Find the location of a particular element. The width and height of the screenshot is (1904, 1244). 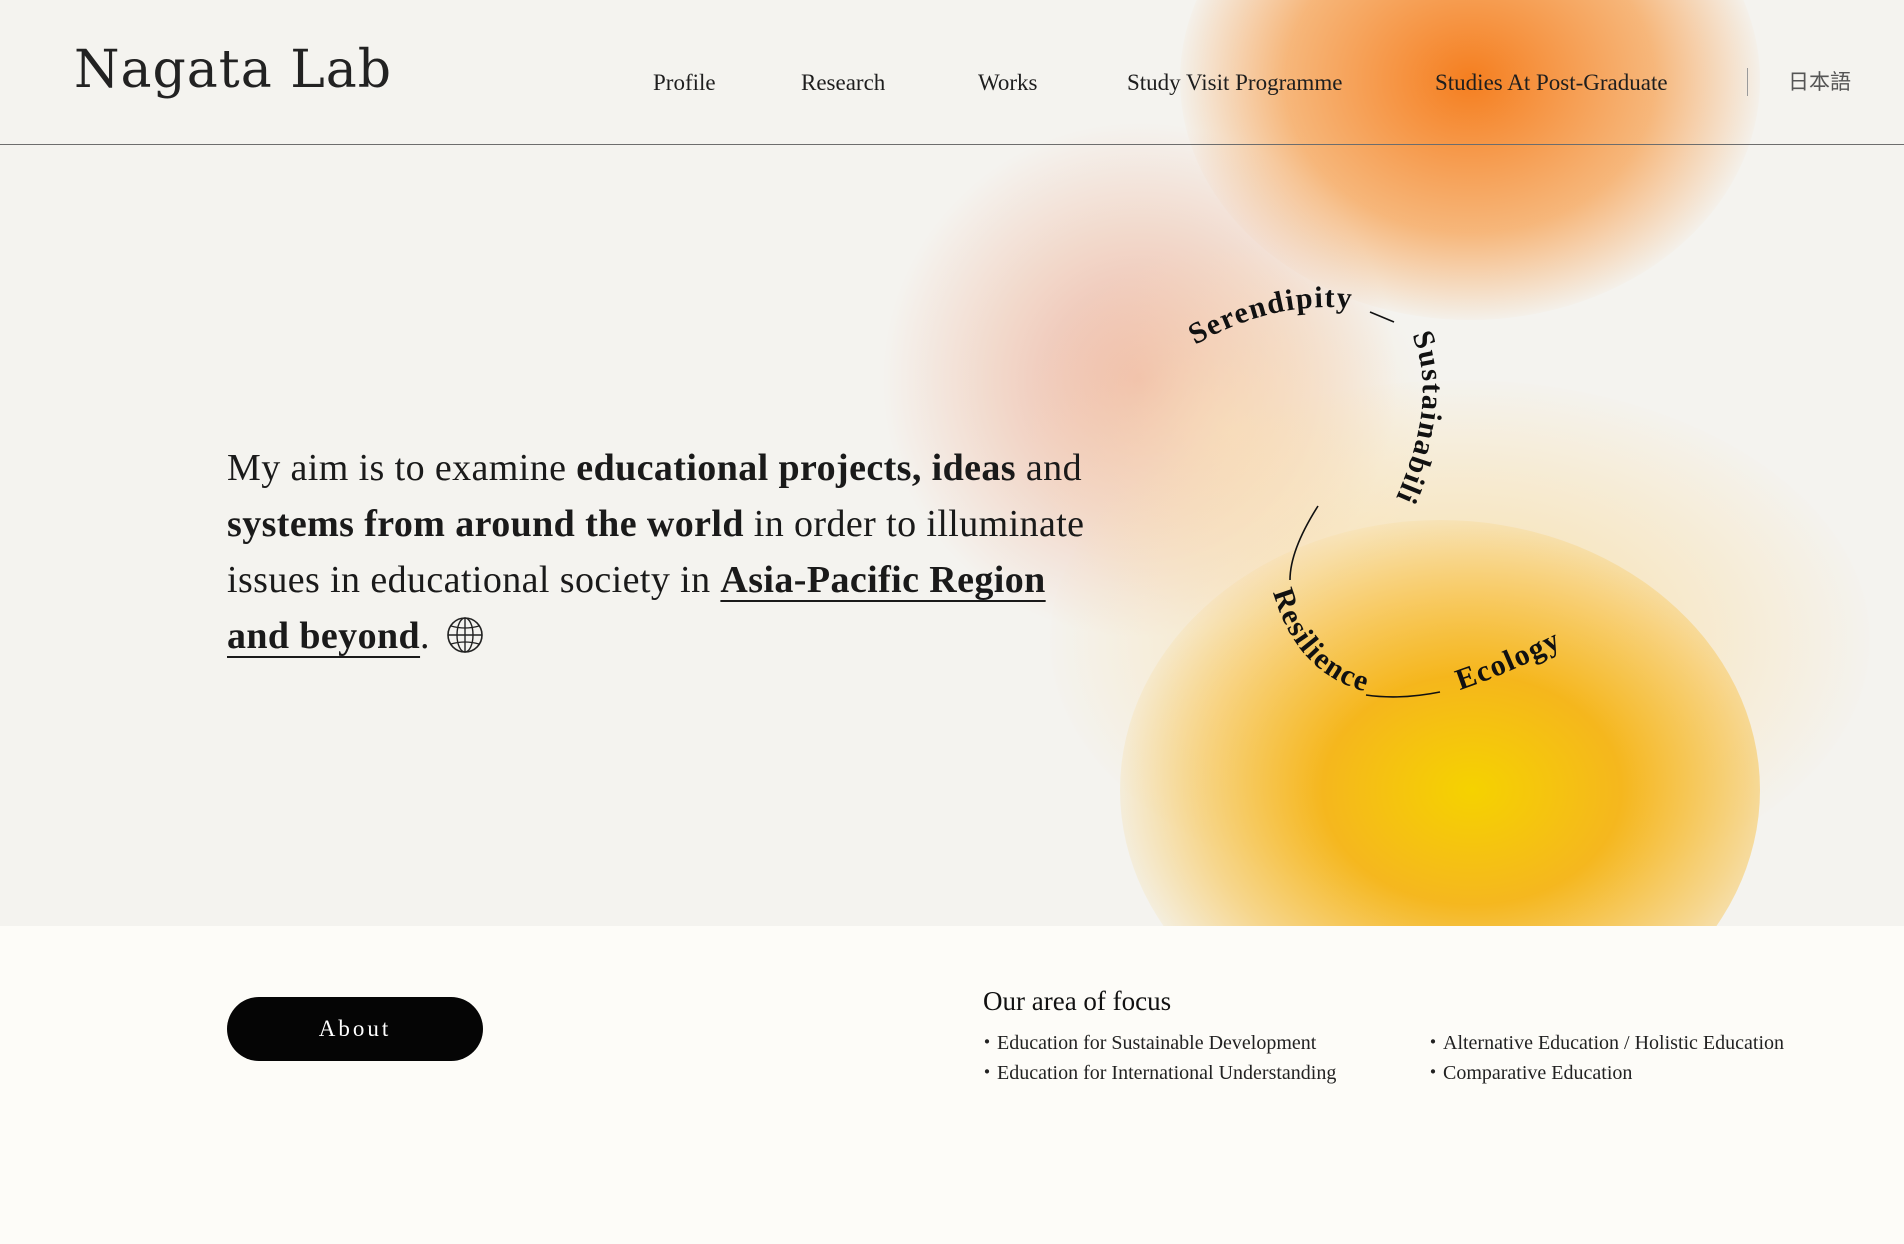

globe-icon is located at coordinates (465, 642).